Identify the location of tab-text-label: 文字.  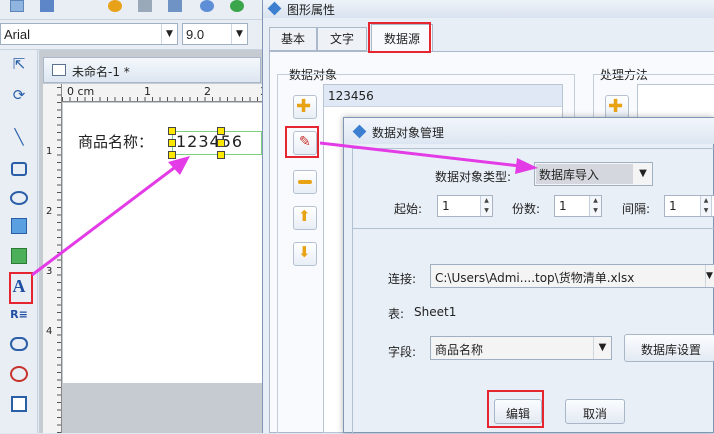
(341, 39).